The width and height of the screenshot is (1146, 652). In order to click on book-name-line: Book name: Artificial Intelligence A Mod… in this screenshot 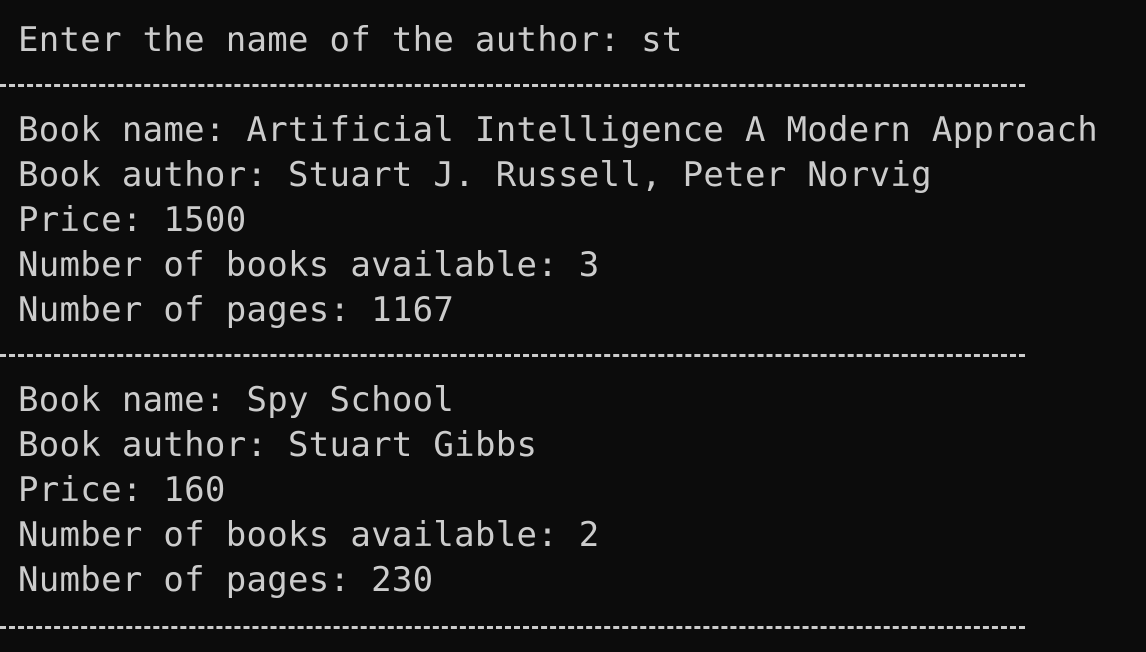, I will do `click(558, 130)`.